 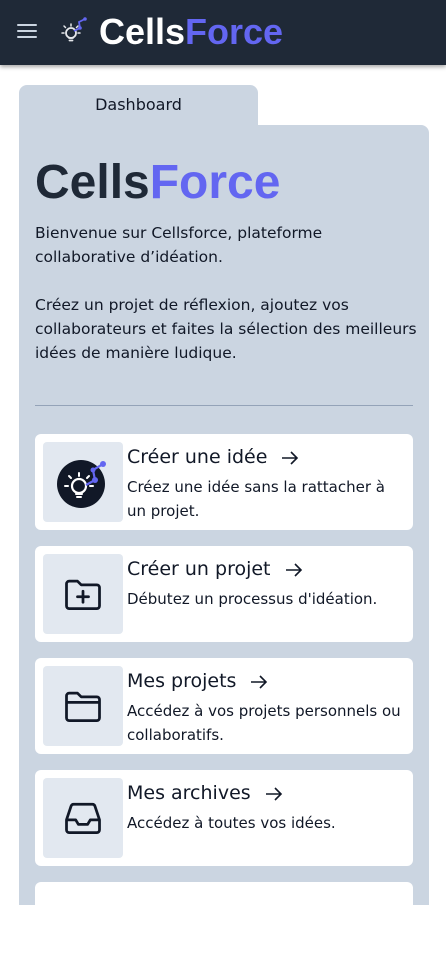 I want to click on card-description: Débutez un processus d'idéation., so click(x=252, y=599).